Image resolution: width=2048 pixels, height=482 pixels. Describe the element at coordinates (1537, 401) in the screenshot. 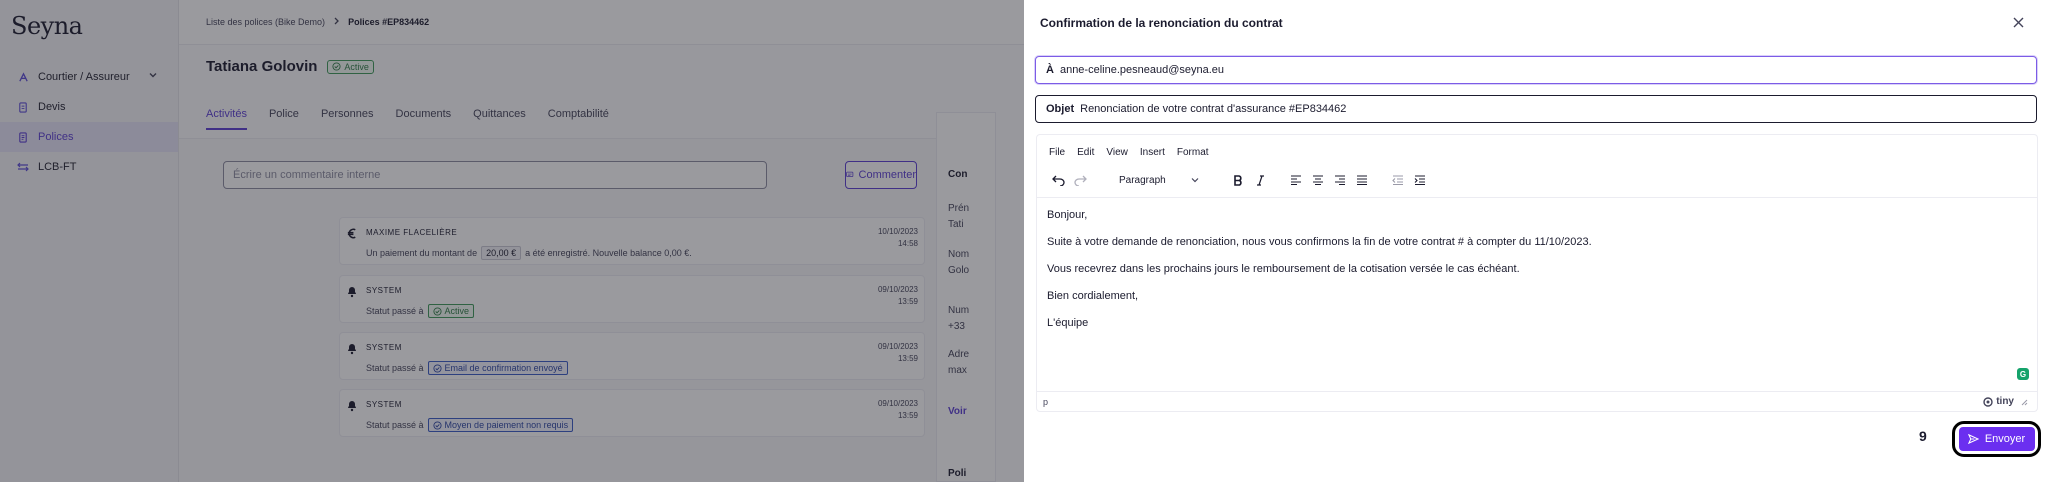

I see `editor-statusbar: p tiny` at that location.